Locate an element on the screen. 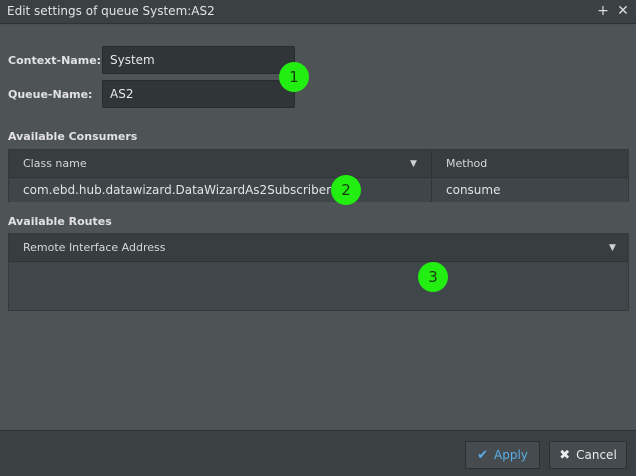 The width and height of the screenshot is (636, 476). close-icon: ✕ is located at coordinates (623, 11).